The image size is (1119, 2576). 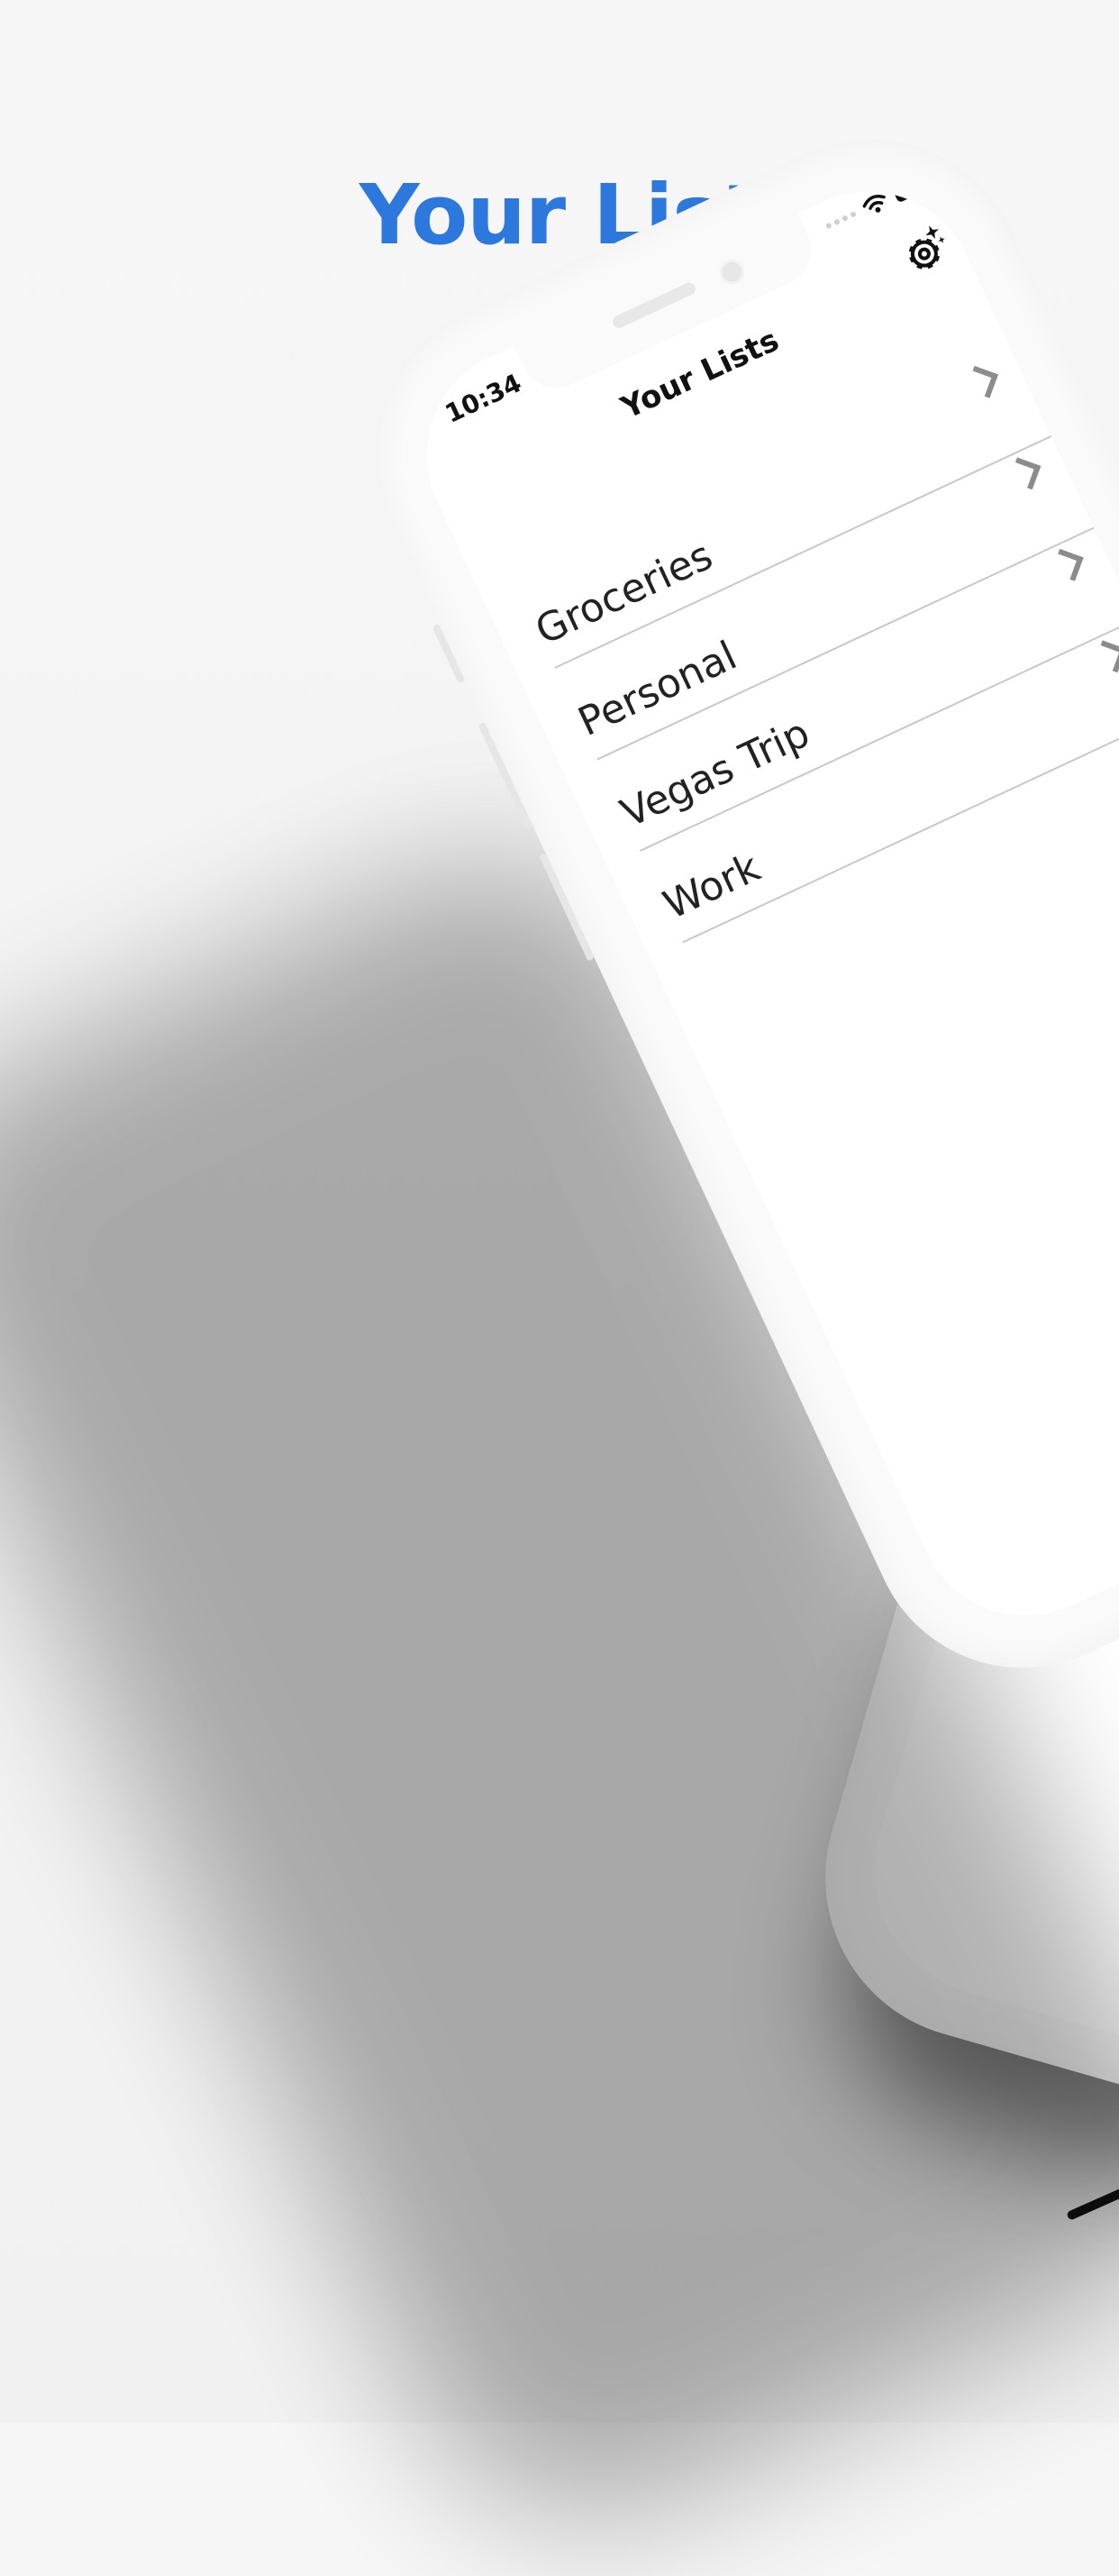 What do you see at coordinates (874, 204) in the screenshot?
I see `wifi-icon` at bounding box center [874, 204].